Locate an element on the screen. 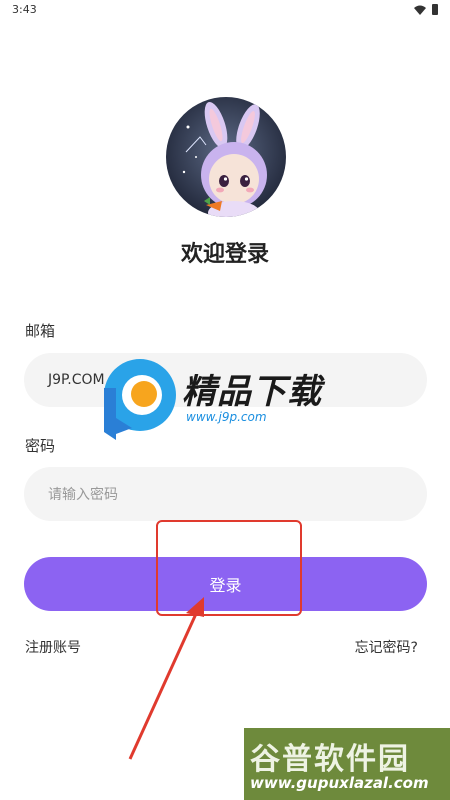 The height and width of the screenshot is (800, 450). j9p-url: www.j9p.com is located at coordinates (226, 417).